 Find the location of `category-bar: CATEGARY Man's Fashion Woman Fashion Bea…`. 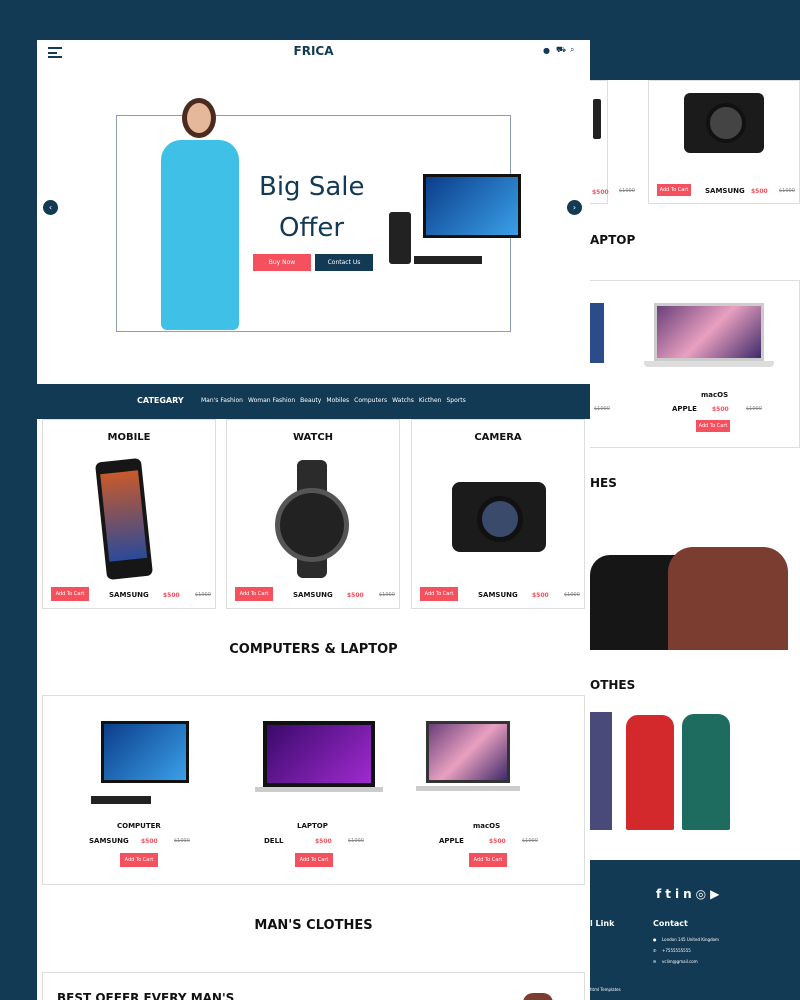

category-bar: CATEGARY Man's Fashion Woman Fashion Bea… is located at coordinates (313, 401).